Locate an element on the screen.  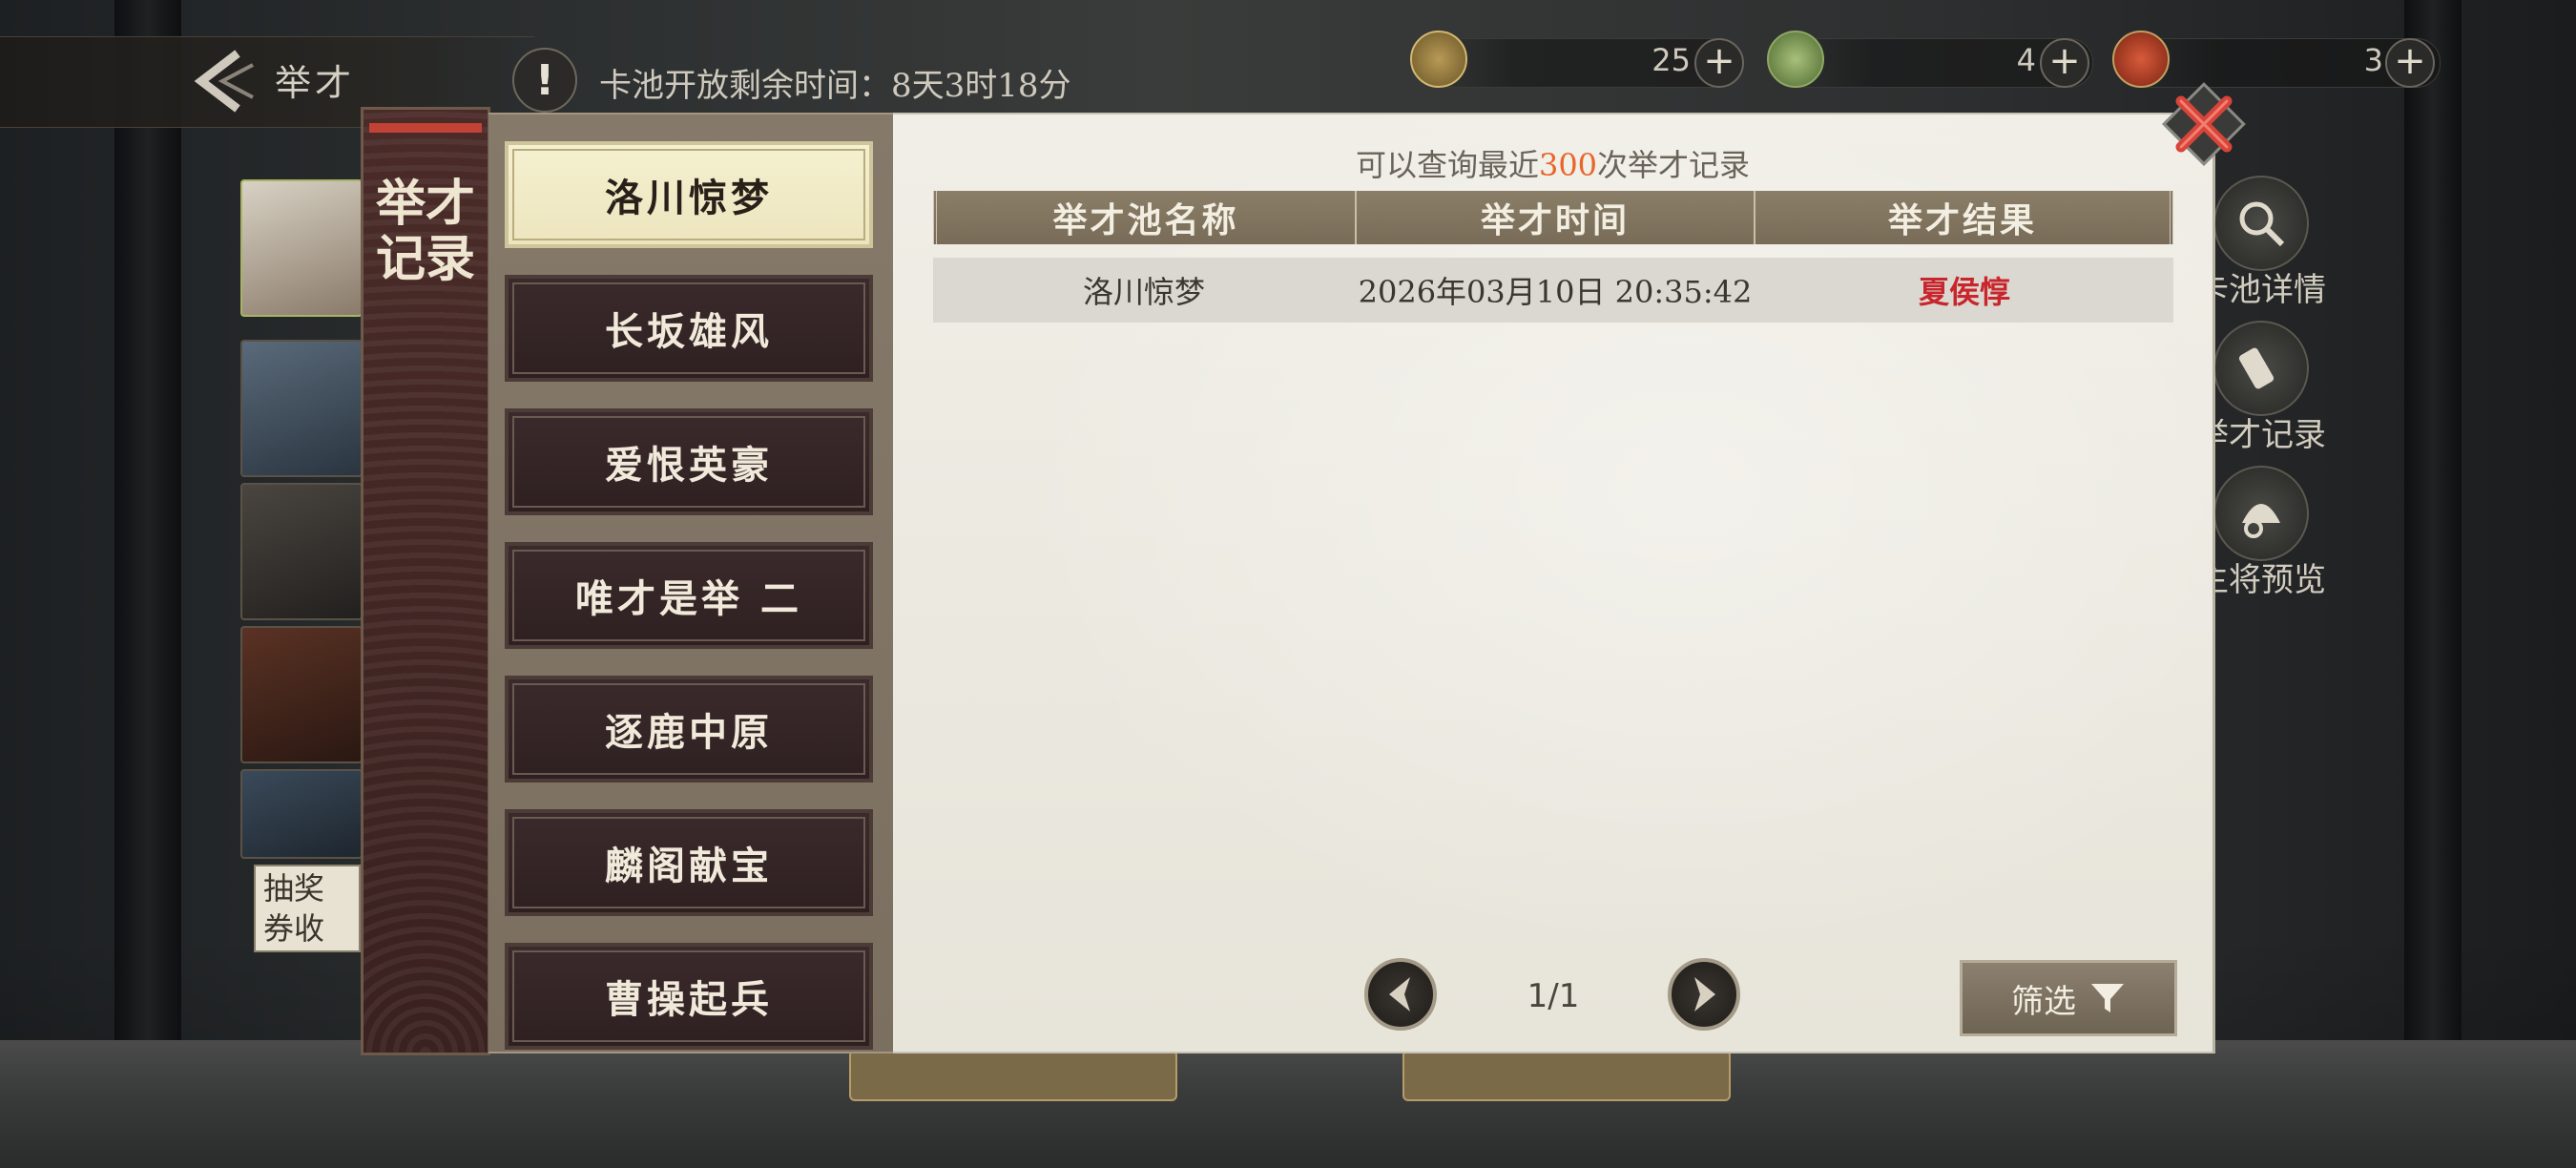
right-pillar is located at coordinates (2433, 584).